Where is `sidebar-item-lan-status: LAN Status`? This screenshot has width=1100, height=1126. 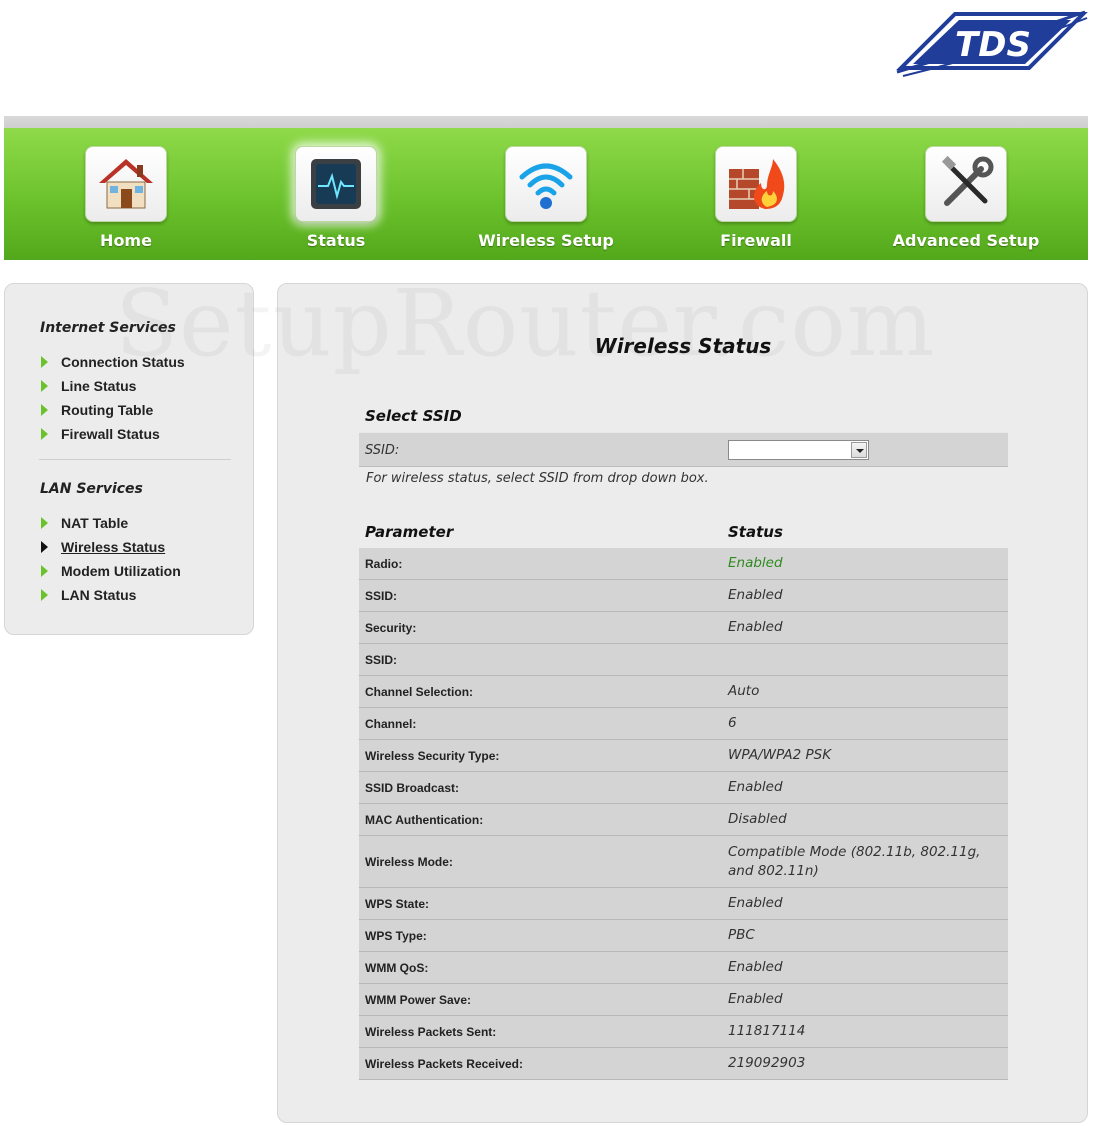
sidebar-item-lan-status: LAN Status is located at coordinates (111, 595).